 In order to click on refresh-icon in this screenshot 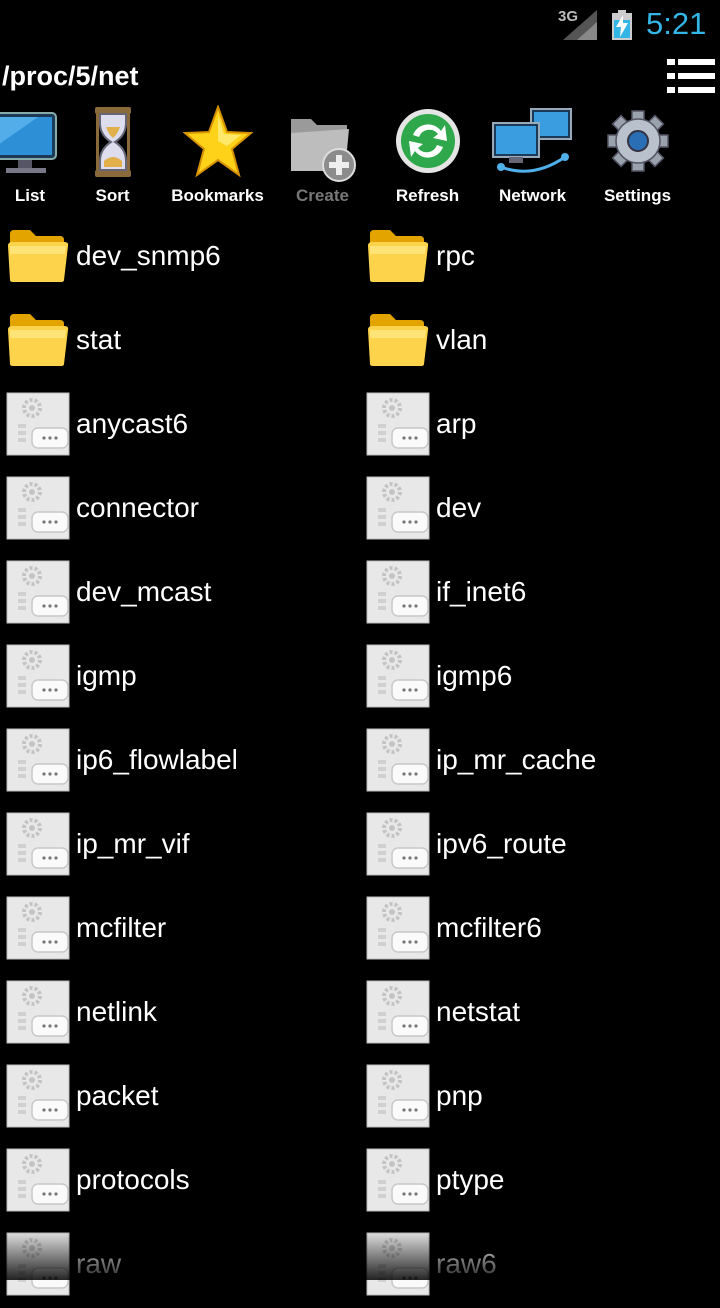, I will do `click(427, 141)`.